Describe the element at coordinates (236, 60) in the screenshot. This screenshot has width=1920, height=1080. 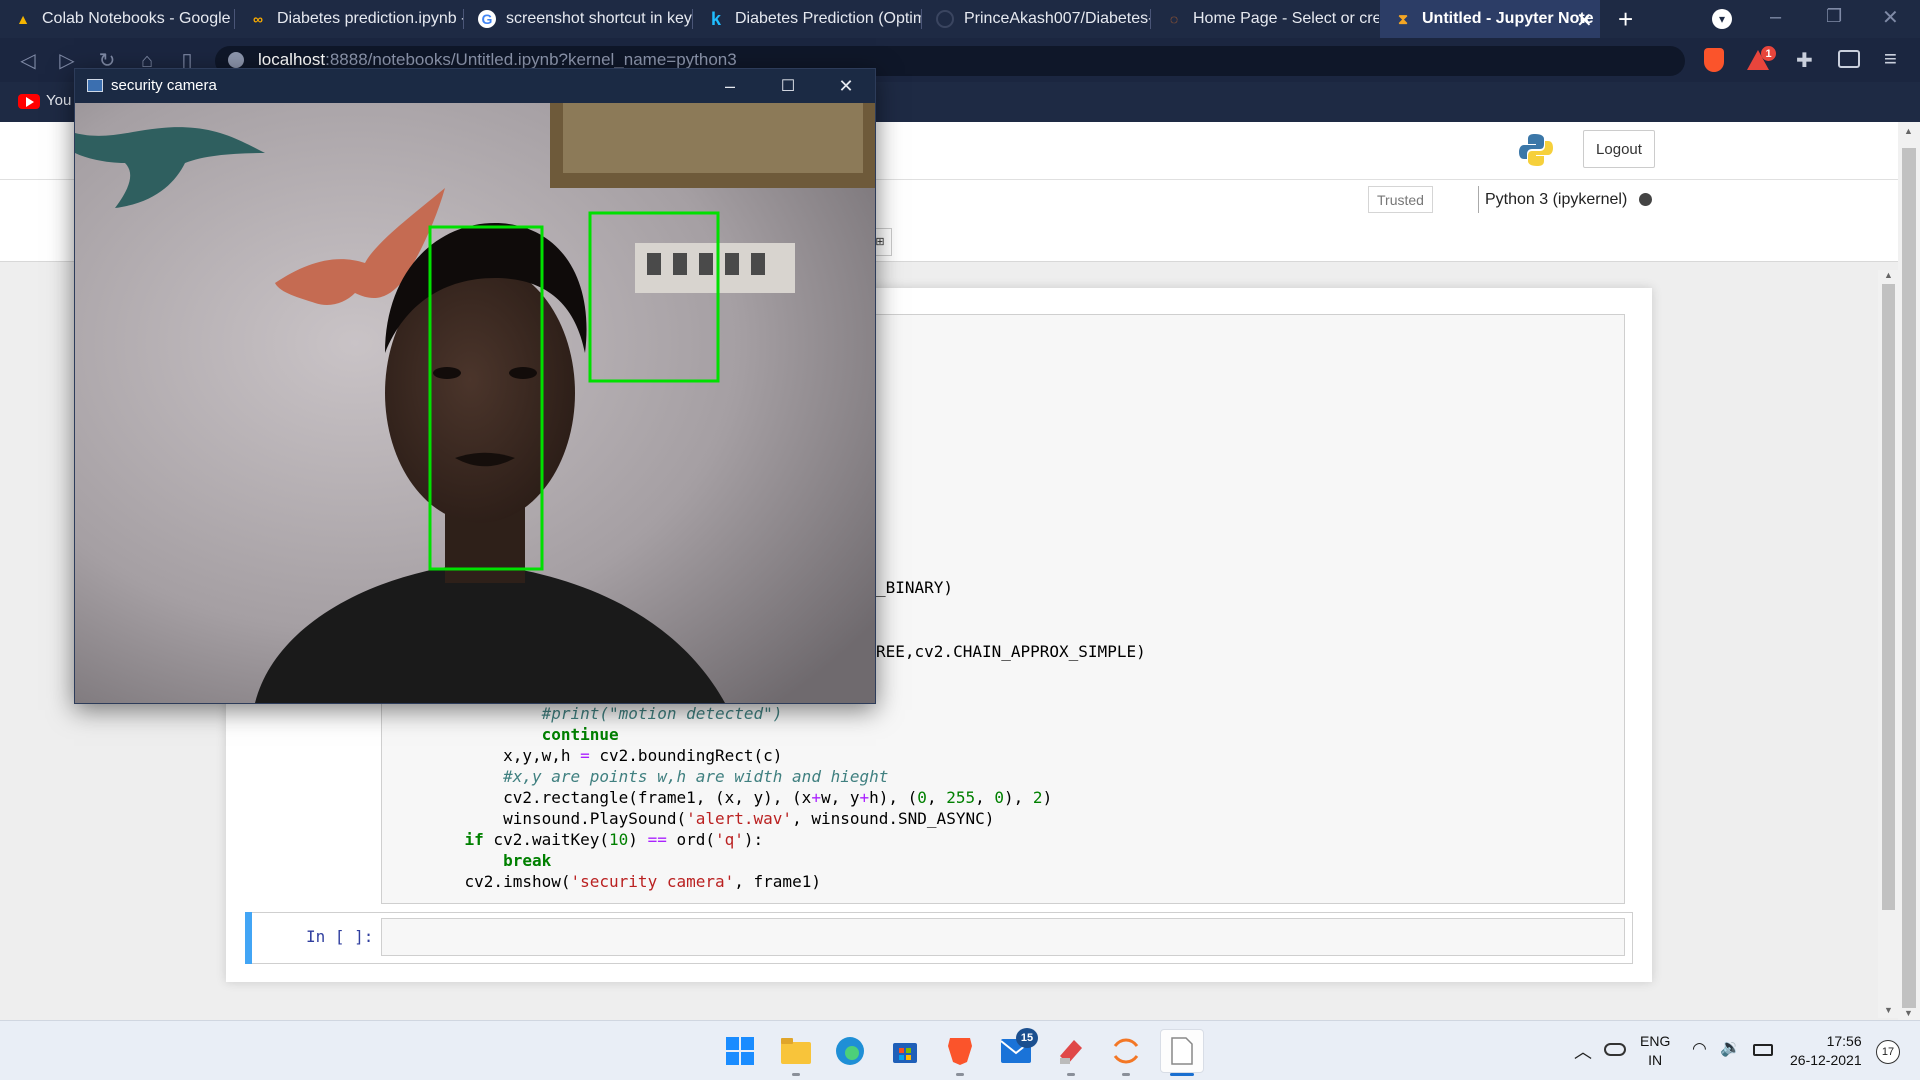
I see `site-info-icon` at that location.